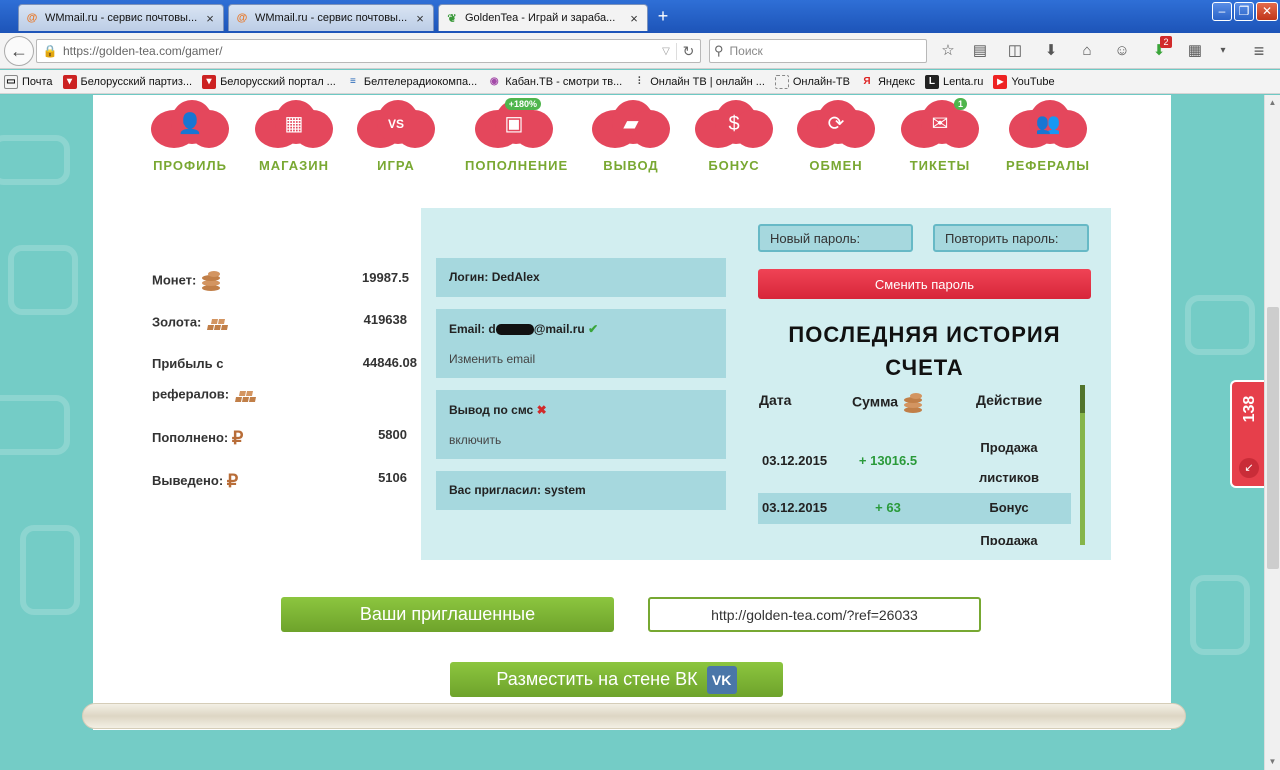  I want to click on deposited-label: Пополнено: ₽, so click(198, 438).